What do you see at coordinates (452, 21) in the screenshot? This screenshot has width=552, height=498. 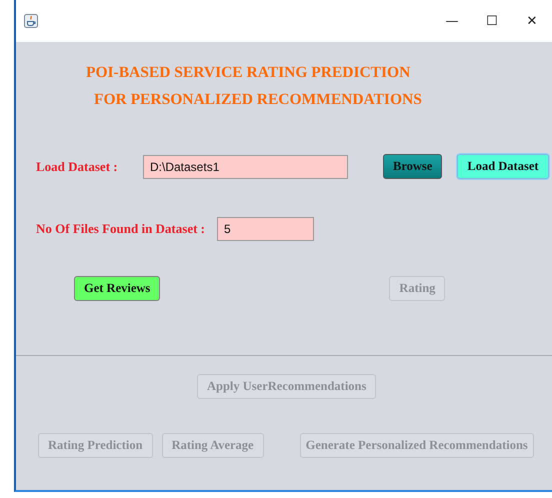 I see `minimize-button: —` at bounding box center [452, 21].